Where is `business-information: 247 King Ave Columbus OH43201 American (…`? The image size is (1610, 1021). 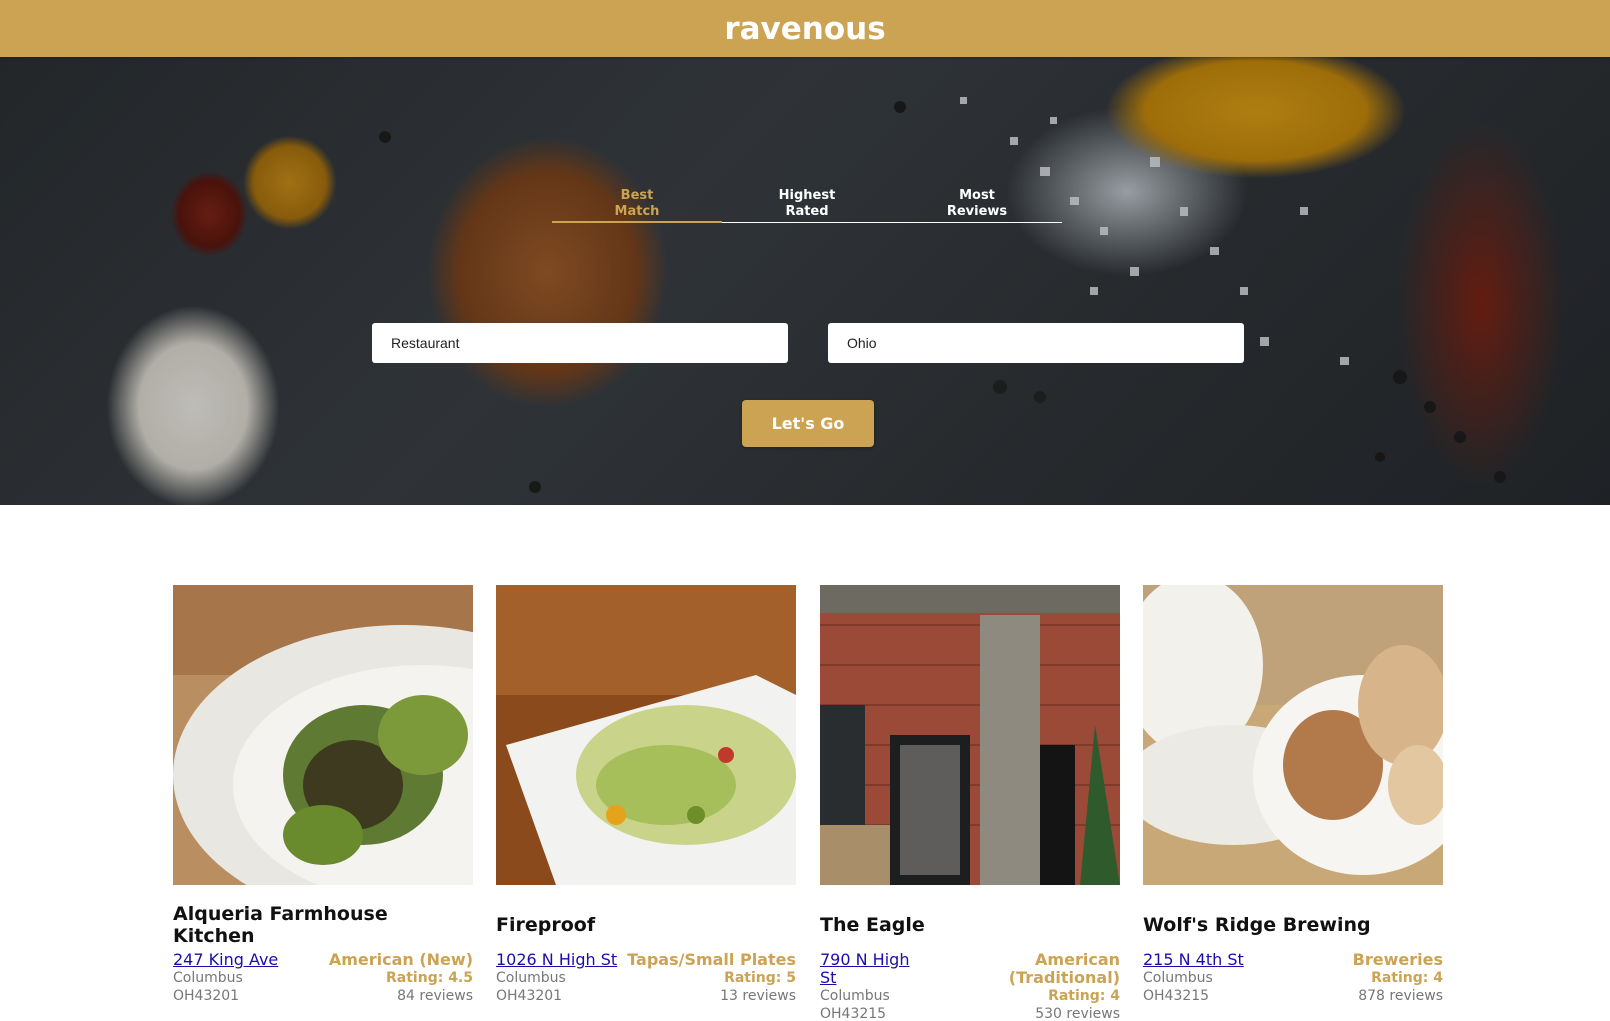 business-information: 247 King Ave Columbus OH43201 American (… is located at coordinates (323, 978).